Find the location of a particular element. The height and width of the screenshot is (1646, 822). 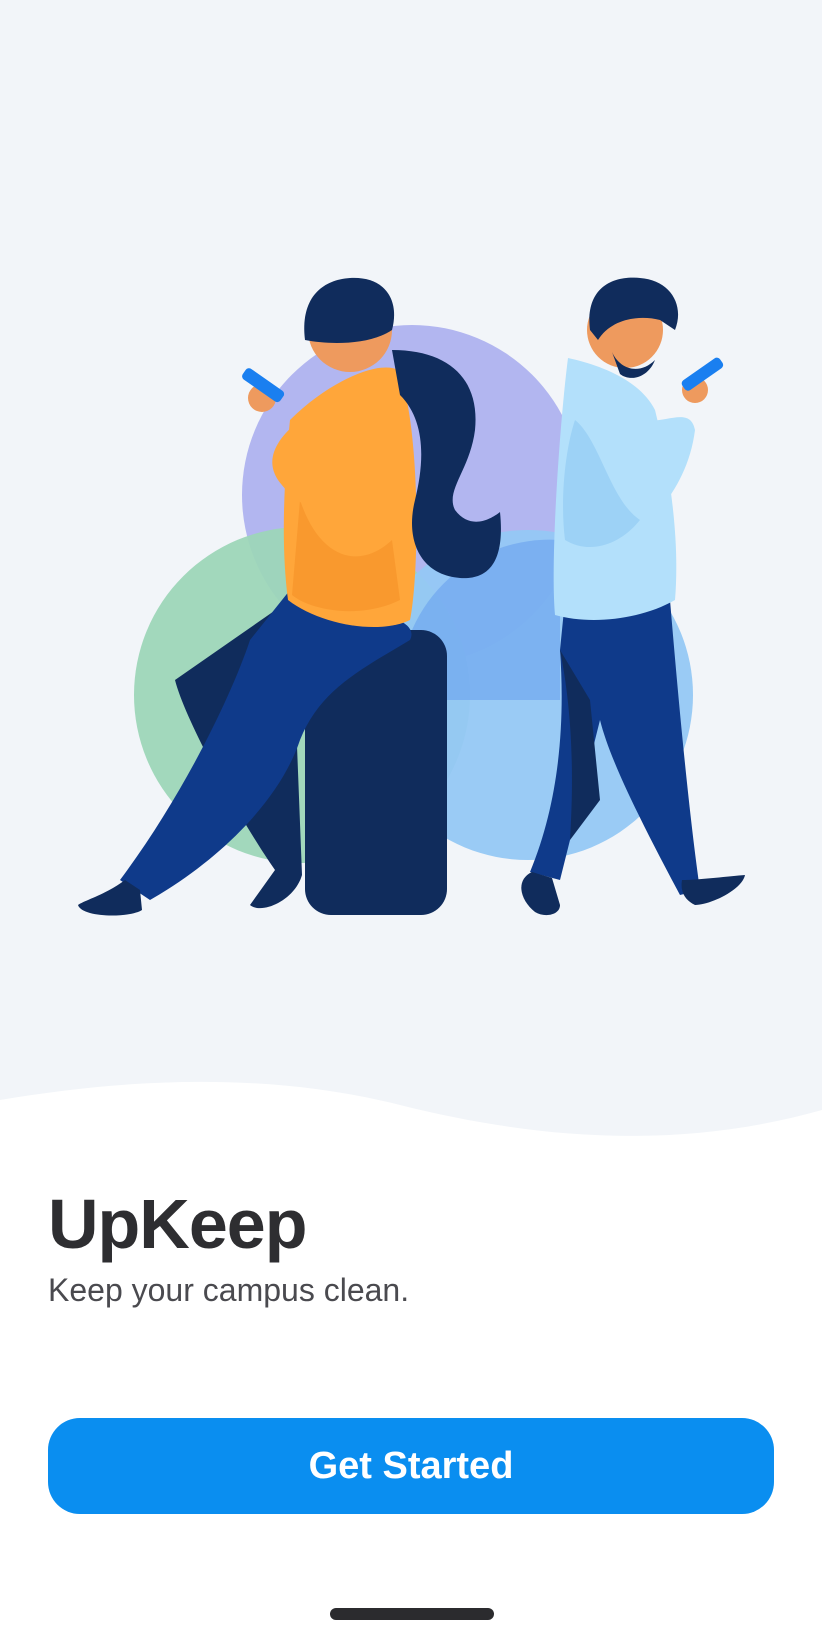

home-indicator is located at coordinates (412, 1614).